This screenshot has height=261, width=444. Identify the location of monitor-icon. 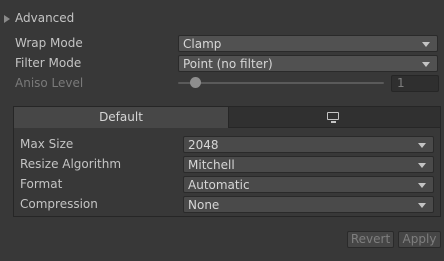
(333, 116).